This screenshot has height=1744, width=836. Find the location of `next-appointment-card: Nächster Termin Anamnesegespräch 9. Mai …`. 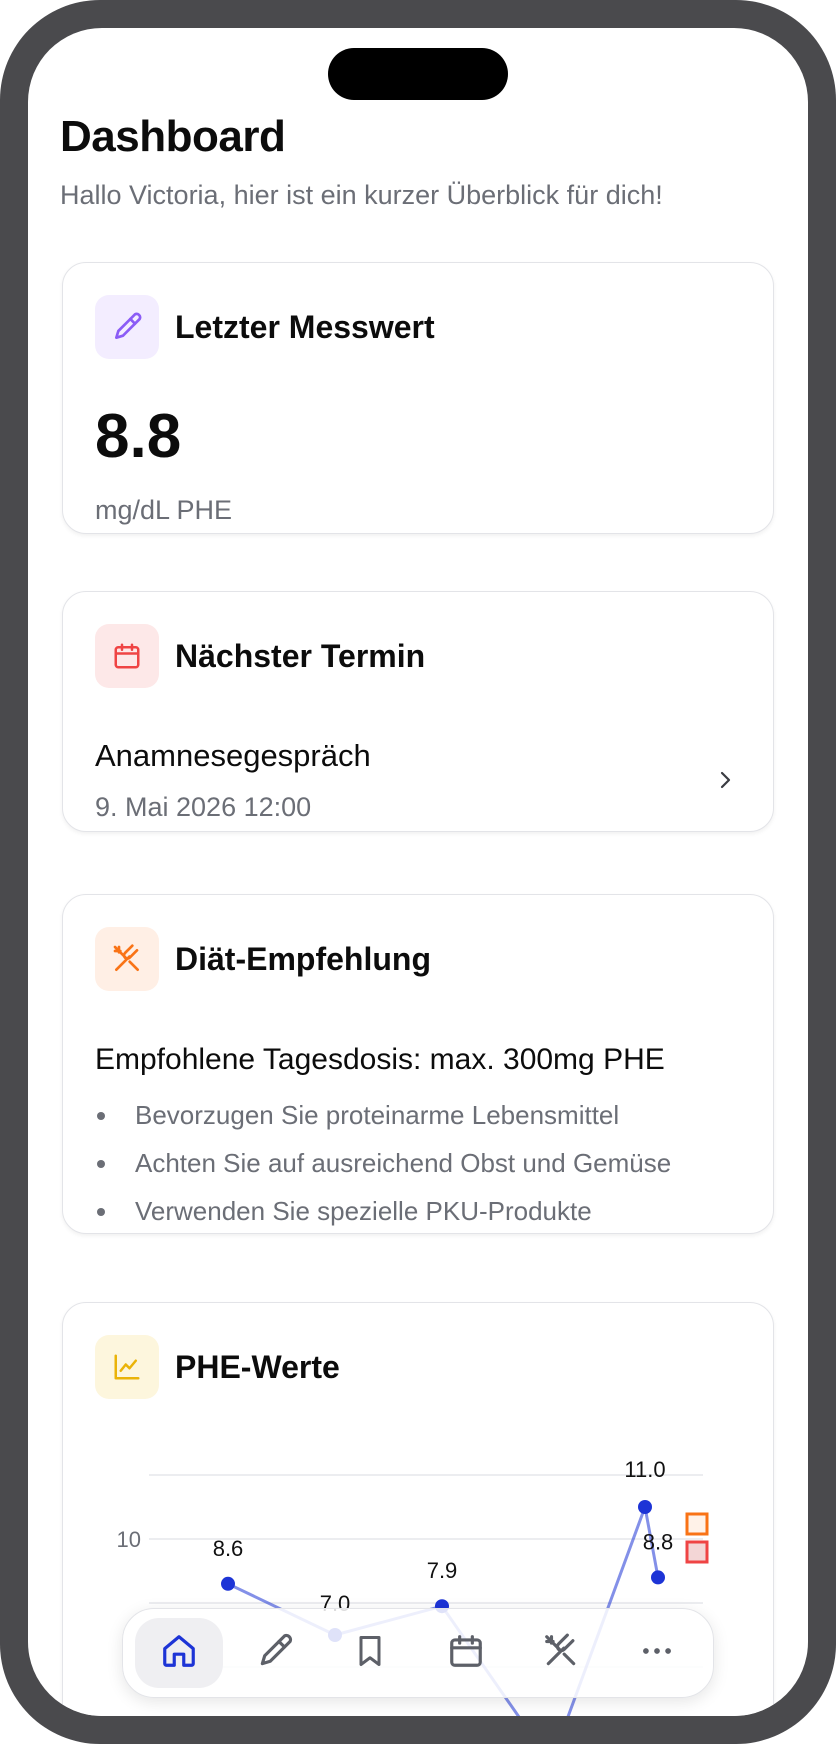

next-appointment-card: Nächster Termin Anamnesegespräch 9. Mai … is located at coordinates (418, 711).